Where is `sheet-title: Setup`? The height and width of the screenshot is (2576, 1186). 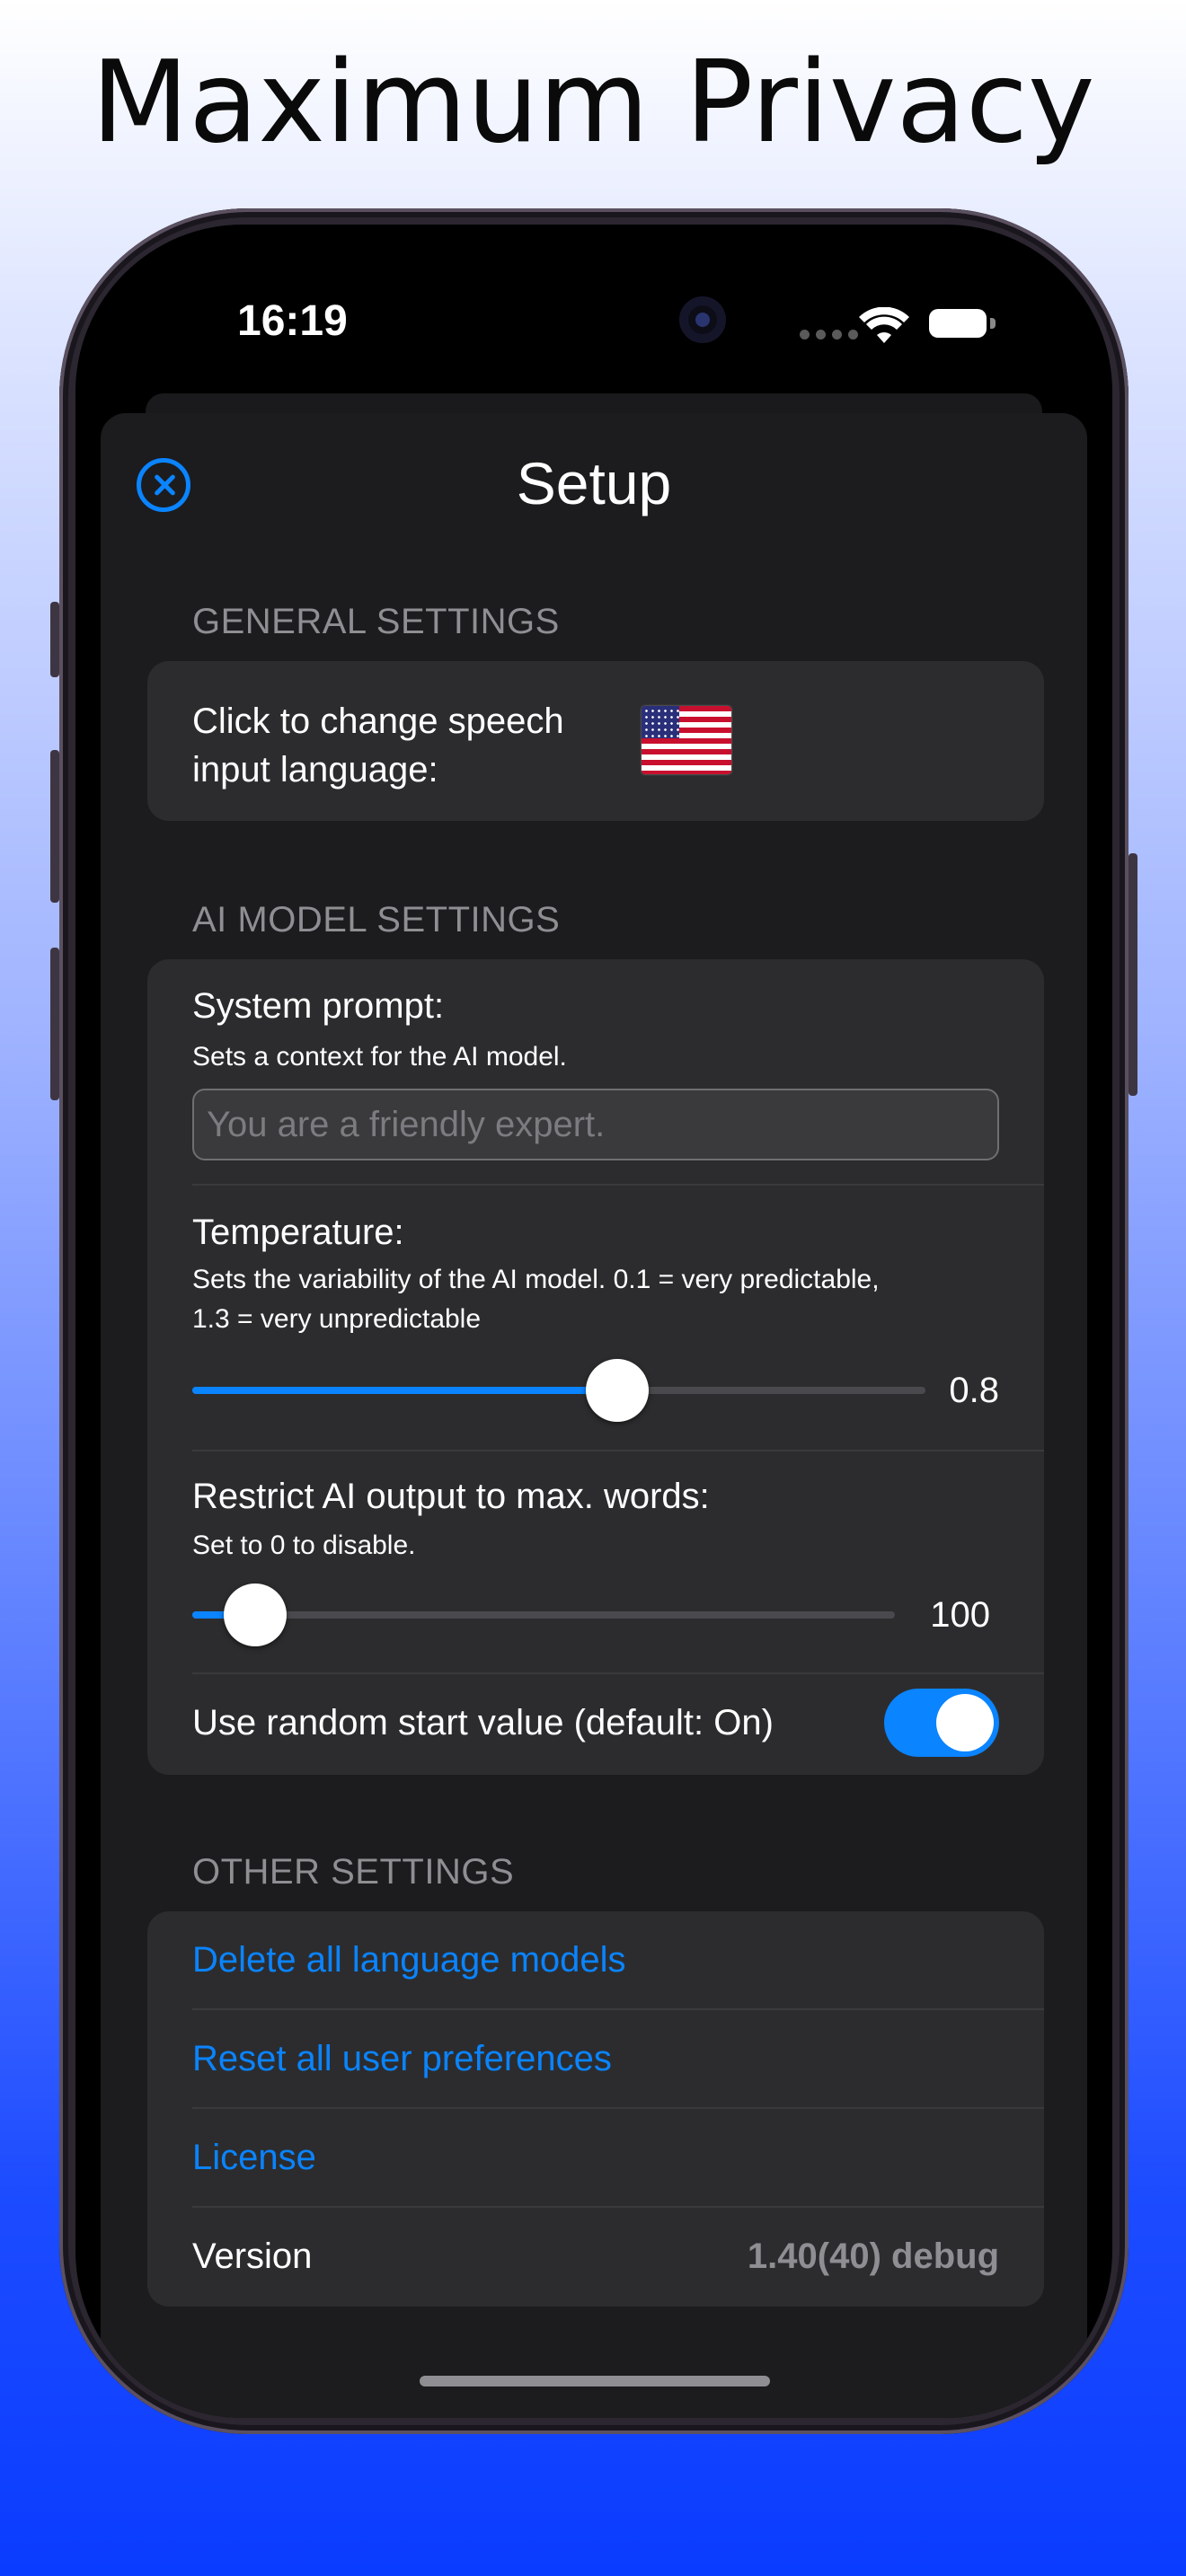 sheet-title: Setup is located at coordinates (594, 483).